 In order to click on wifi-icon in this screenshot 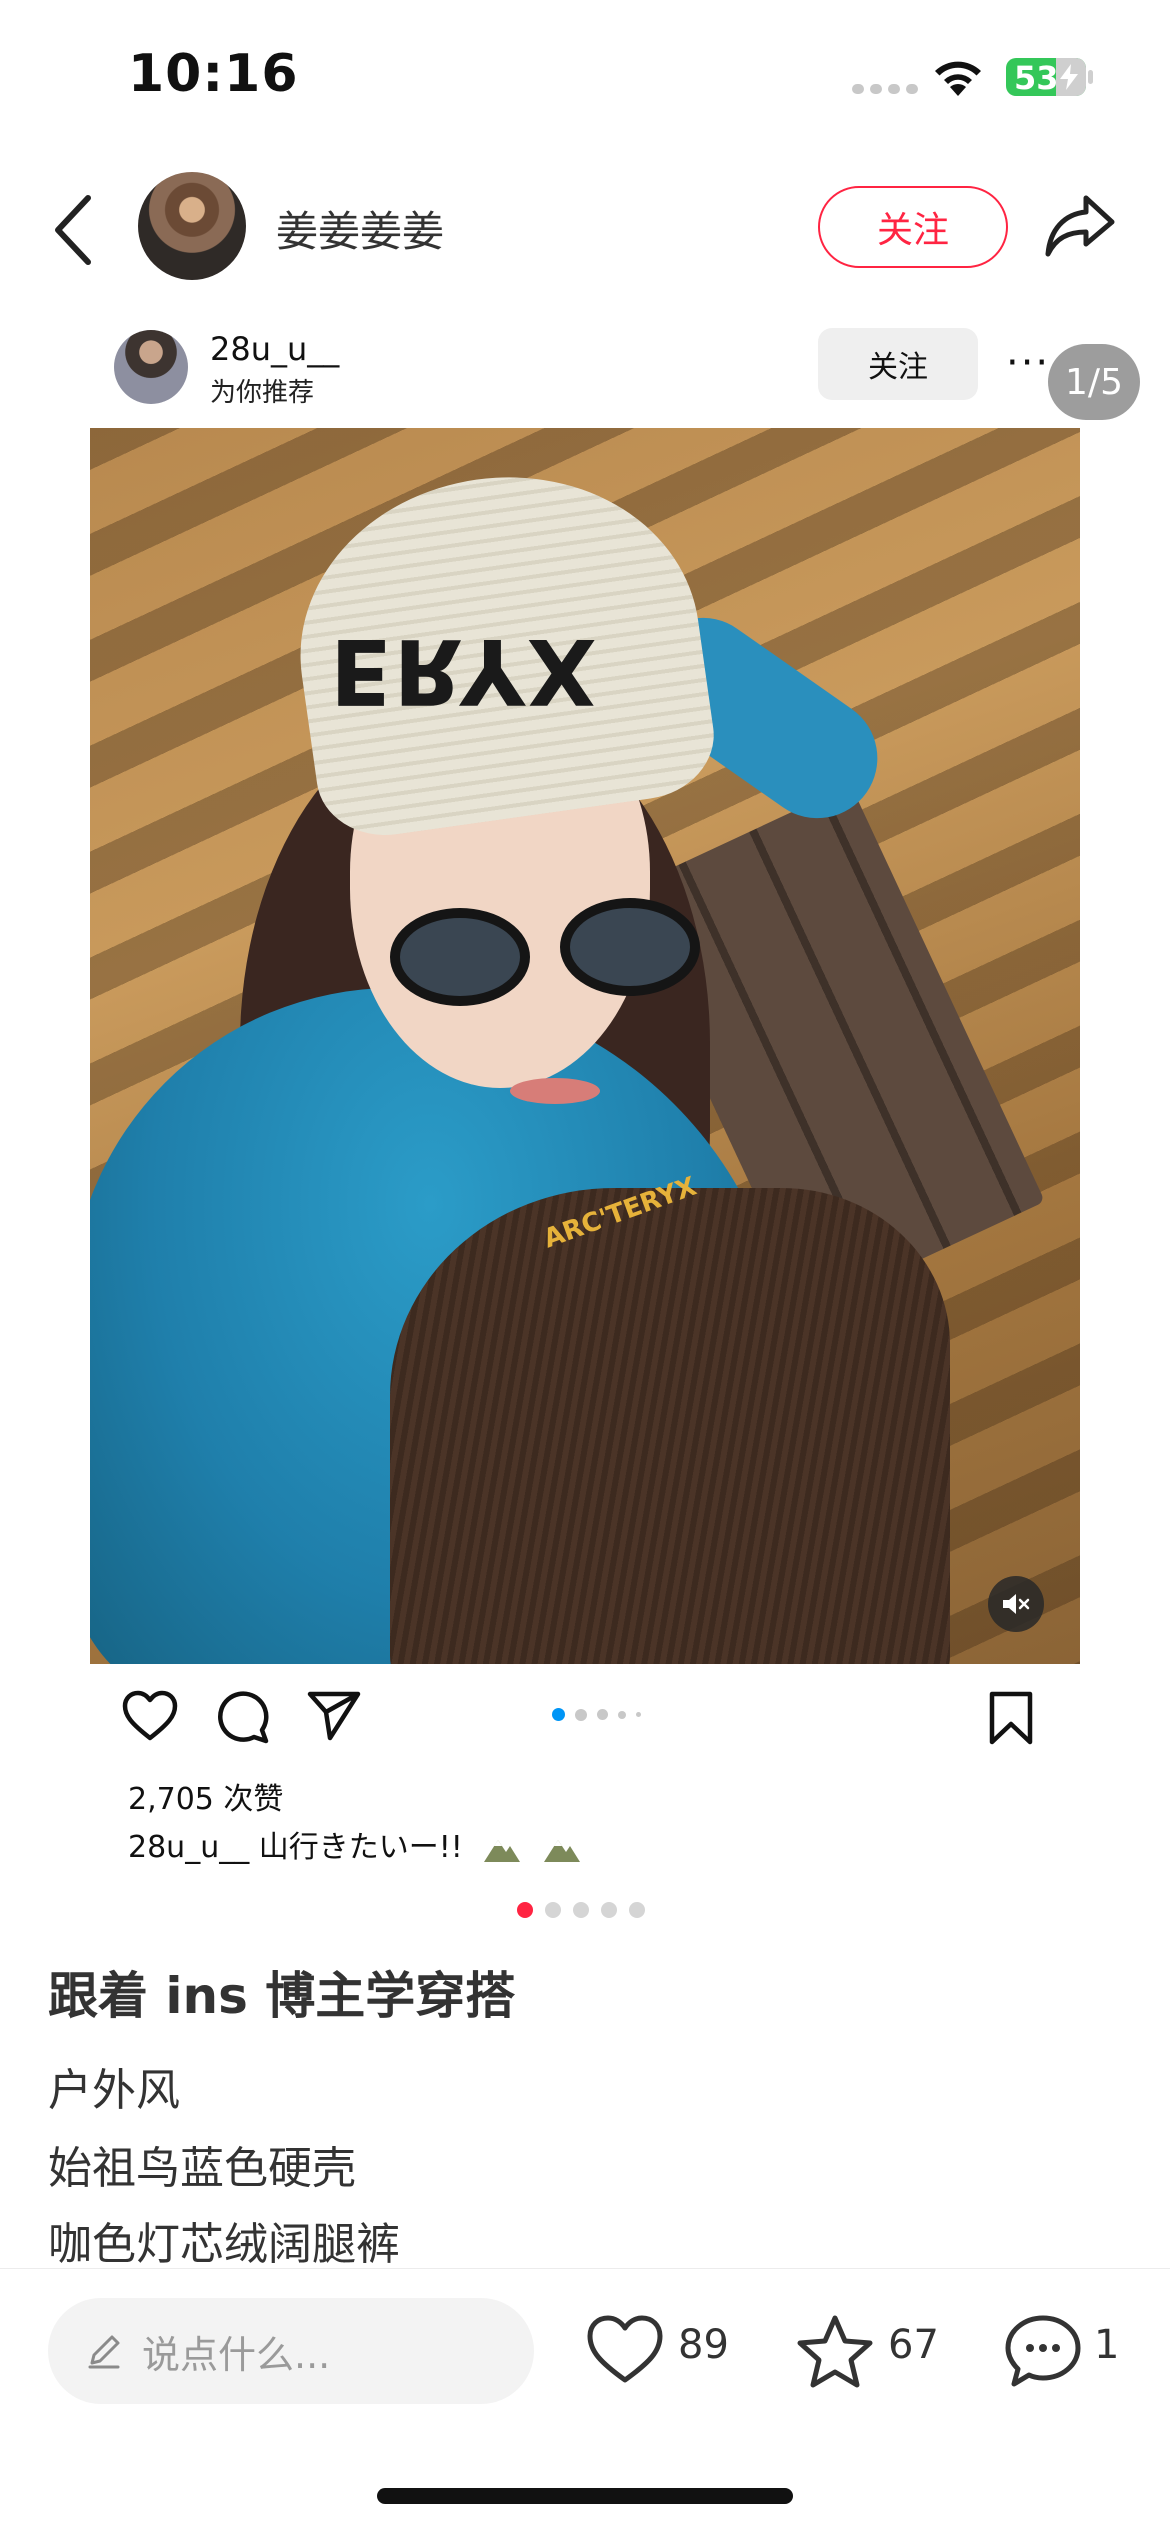, I will do `click(958, 78)`.